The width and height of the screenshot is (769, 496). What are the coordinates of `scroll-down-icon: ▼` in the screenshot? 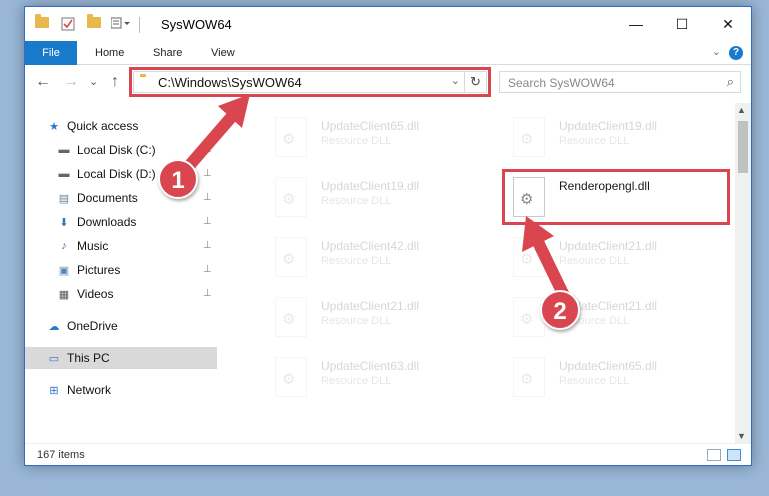 It's located at (741, 436).